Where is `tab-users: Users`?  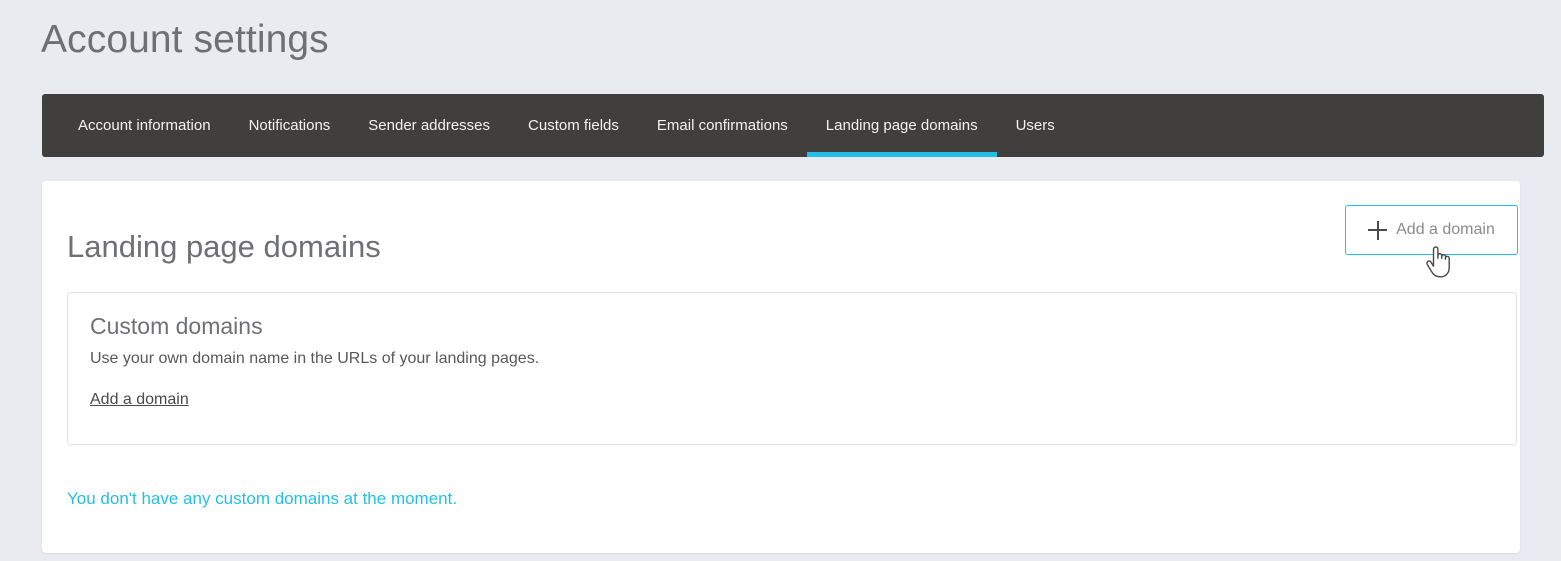 tab-users: Users is located at coordinates (1035, 125).